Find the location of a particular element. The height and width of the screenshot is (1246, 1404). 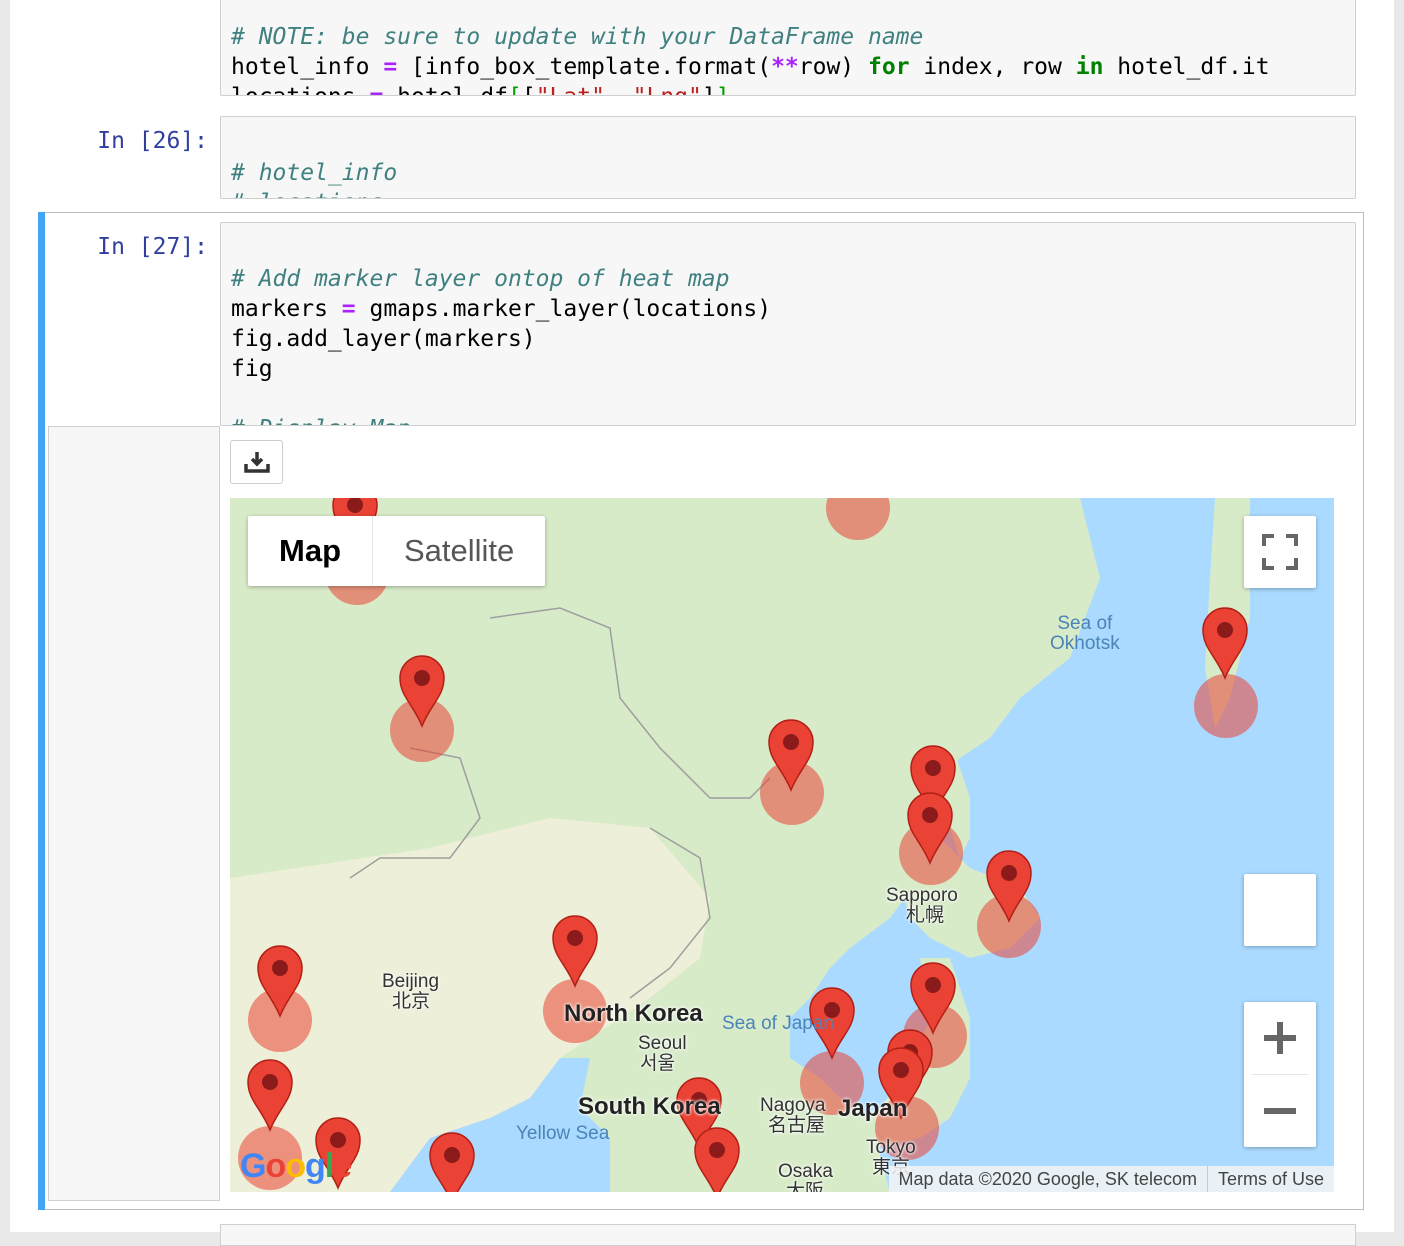

output-prompt-area is located at coordinates (134, 813).